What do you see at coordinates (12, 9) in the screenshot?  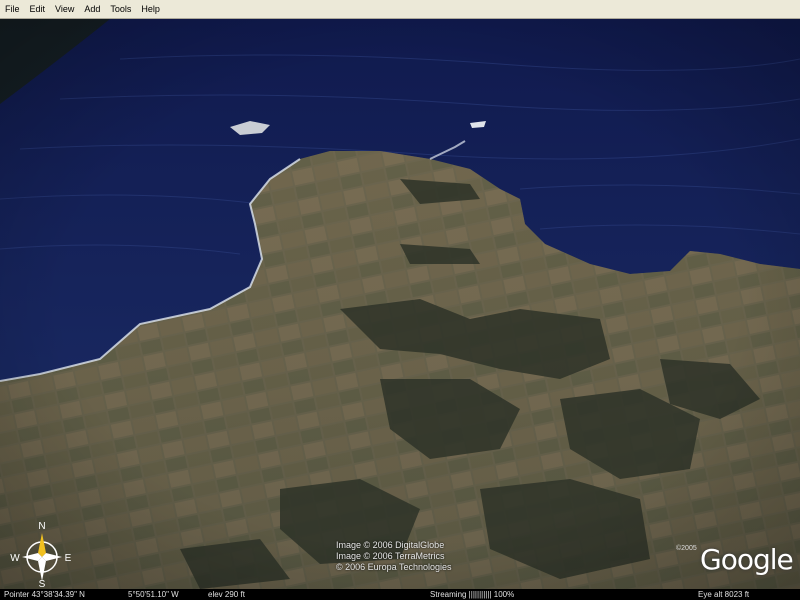 I see `menu-file: File` at bounding box center [12, 9].